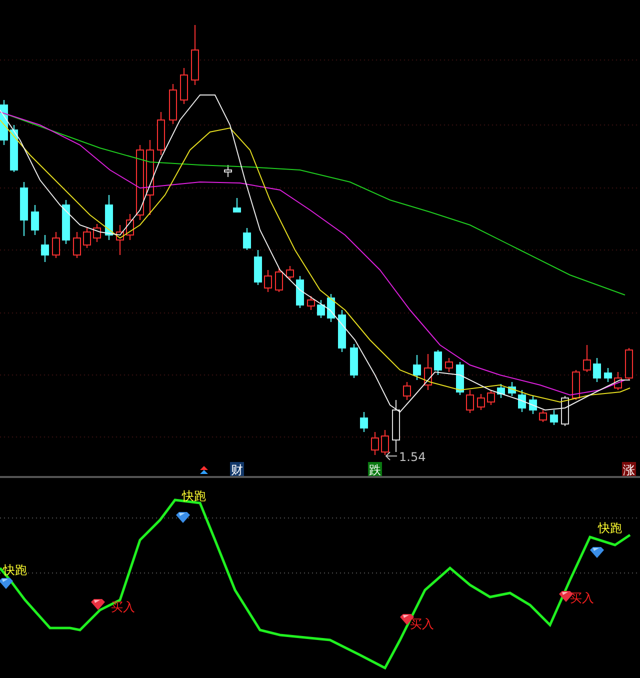  What do you see at coordinates (412, 457) in the screenshot?
I see `low-price-label: 1.54` at bounding box center [412, 457].